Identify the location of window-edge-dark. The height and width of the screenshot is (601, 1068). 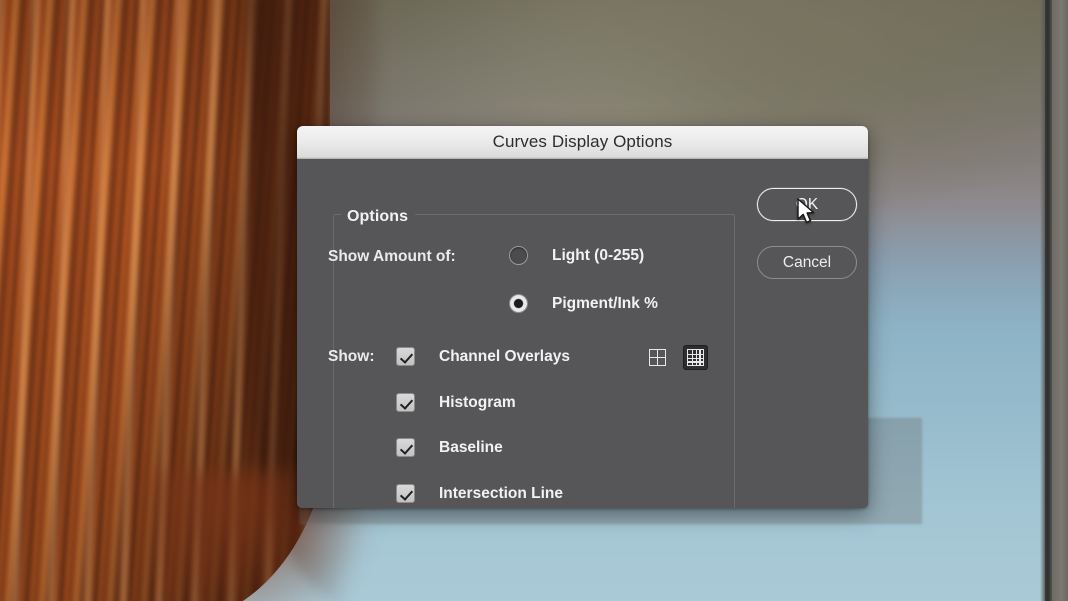
(1048, 300).